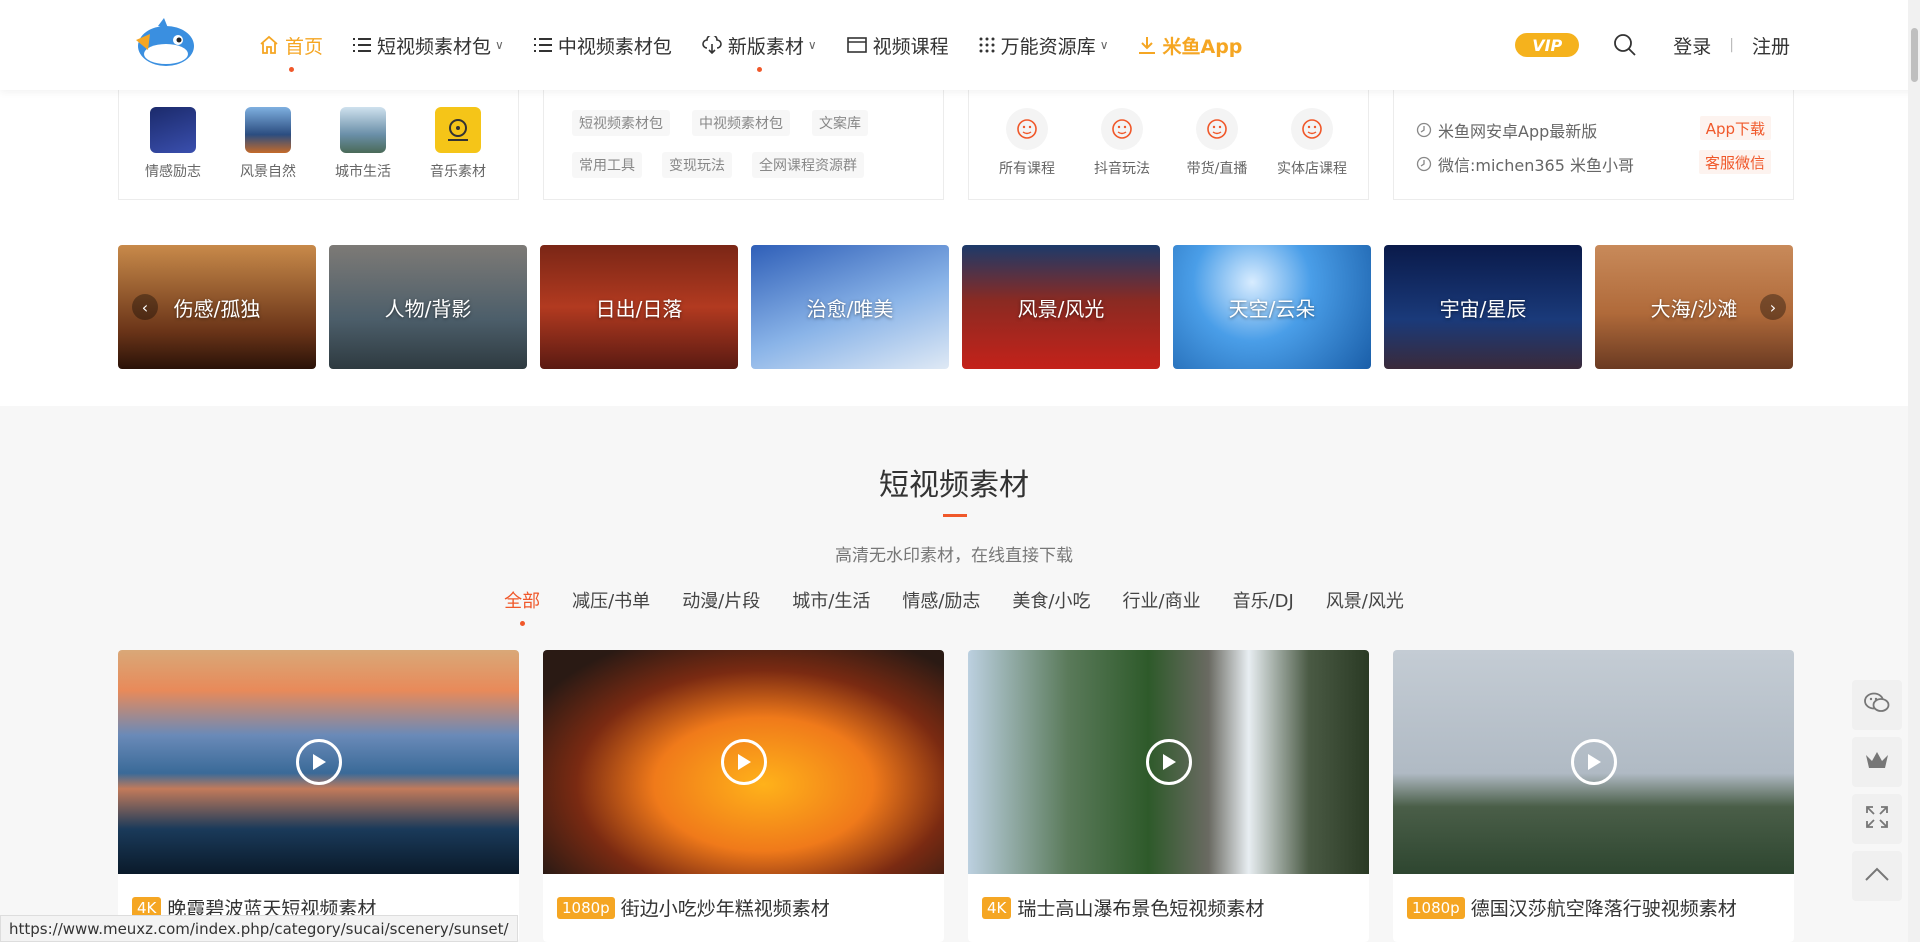 The width and height of the screenshot is (1920, 942). I want to click on quick-item-music: 音乐素材, so click(458, 144).